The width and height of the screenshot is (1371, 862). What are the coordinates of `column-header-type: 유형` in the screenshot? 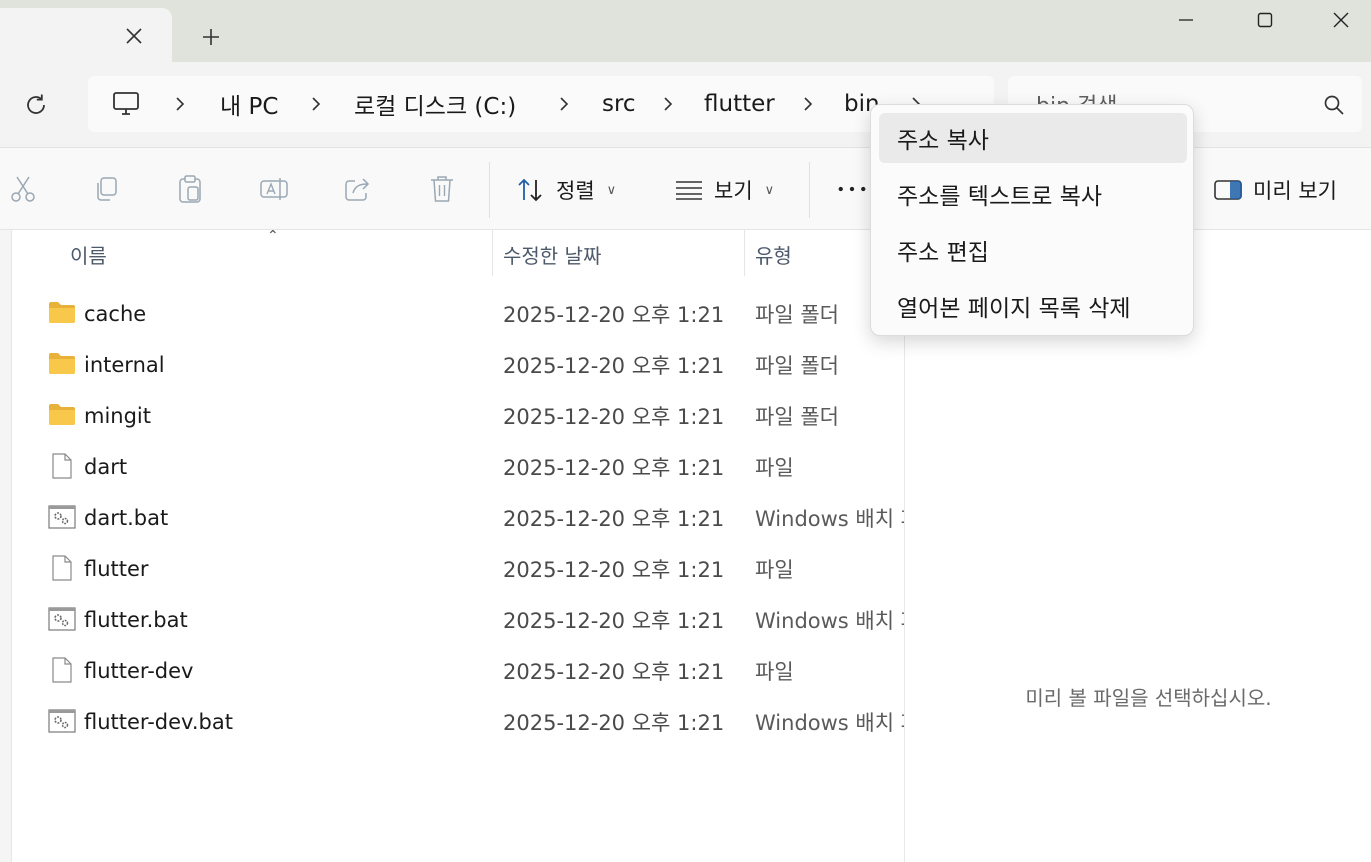 It's located at (773, 254).